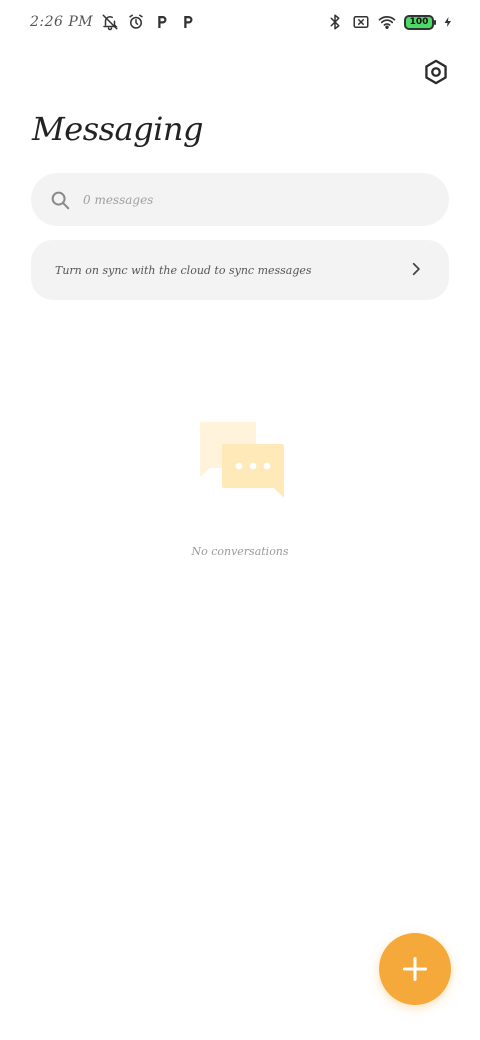 The image size is (480, 1040). Describe the element at coordinates (240, 551) in the screenshot. I see `empty-state-text: No conversations` at that location.